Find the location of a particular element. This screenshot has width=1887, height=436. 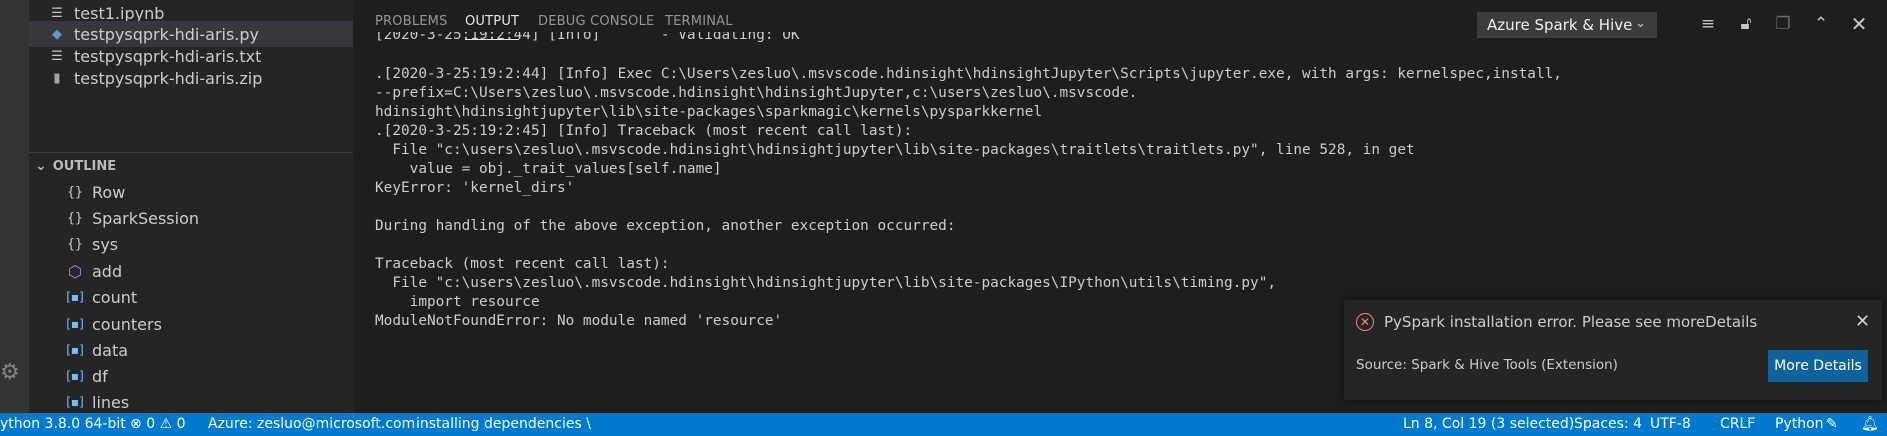

python-interpreter: ython 3.8.0 64-bit is located at coordinates (63, 424).